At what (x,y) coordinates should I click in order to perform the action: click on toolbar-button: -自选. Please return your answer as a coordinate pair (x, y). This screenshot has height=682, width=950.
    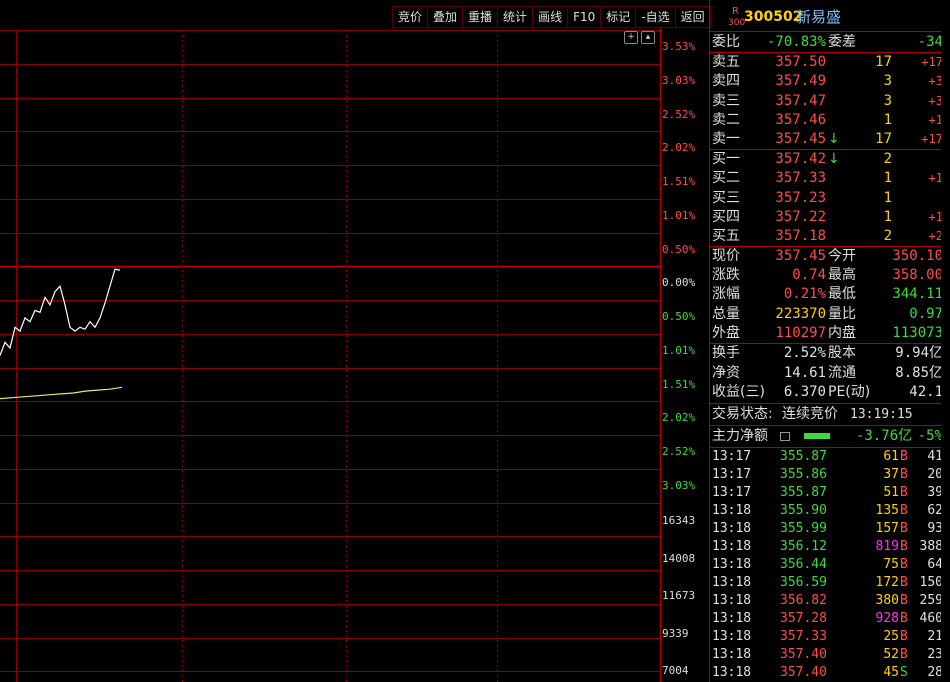
    Looking at the image, I should click on (655, 17).